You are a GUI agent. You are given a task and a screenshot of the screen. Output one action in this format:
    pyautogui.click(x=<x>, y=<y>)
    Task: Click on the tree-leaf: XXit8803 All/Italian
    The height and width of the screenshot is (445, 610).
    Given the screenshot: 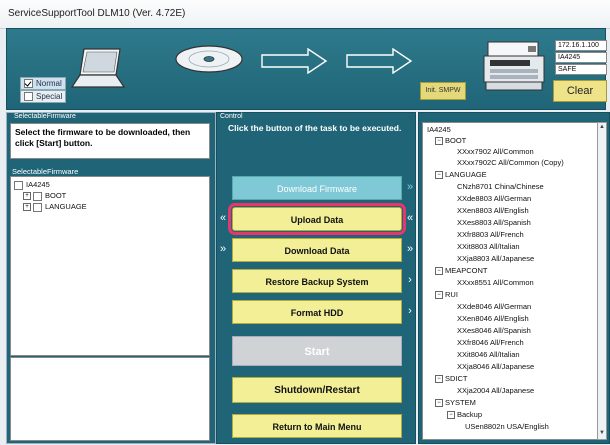 What is the action you would take?
    pyautogui.click(x=488, y=246)
    